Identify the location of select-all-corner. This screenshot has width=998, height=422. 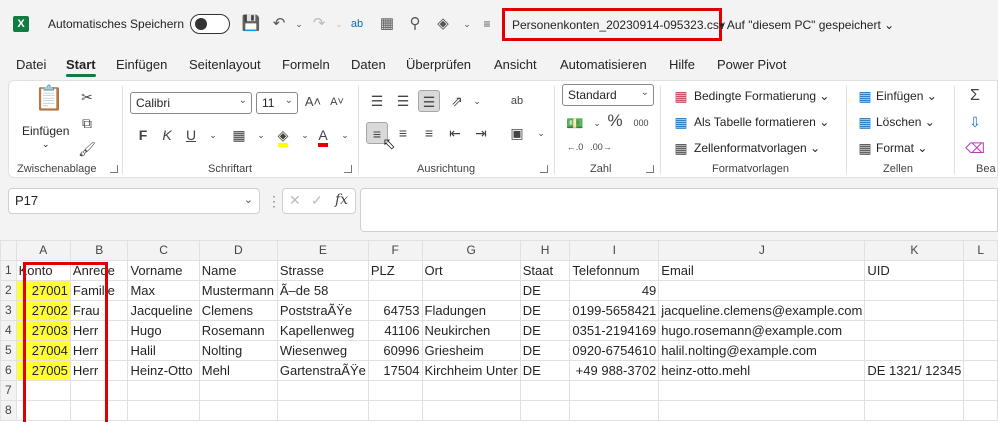
(8, 250).